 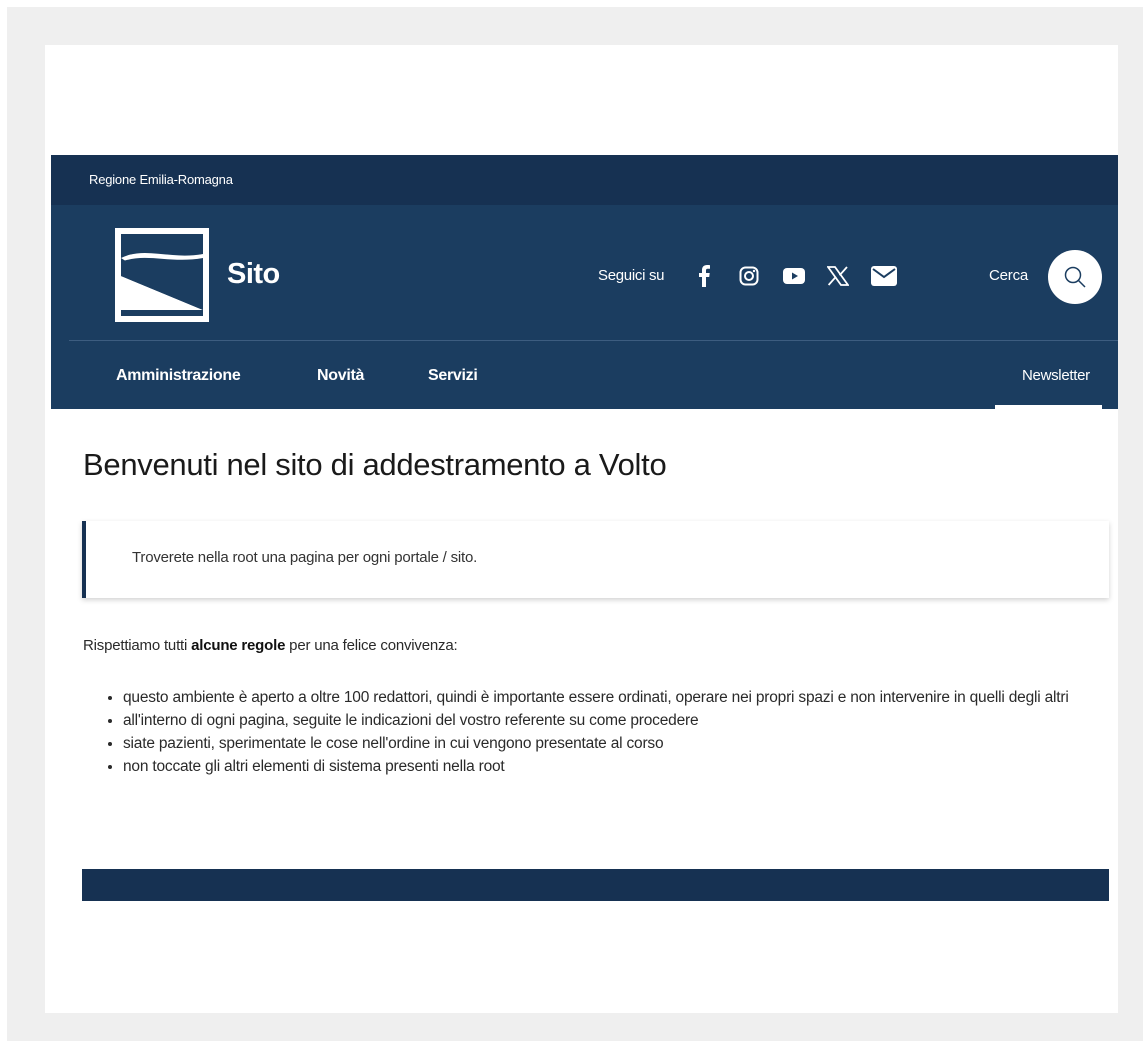 I want to click on bottom-banner, so click(x=595, y=885).